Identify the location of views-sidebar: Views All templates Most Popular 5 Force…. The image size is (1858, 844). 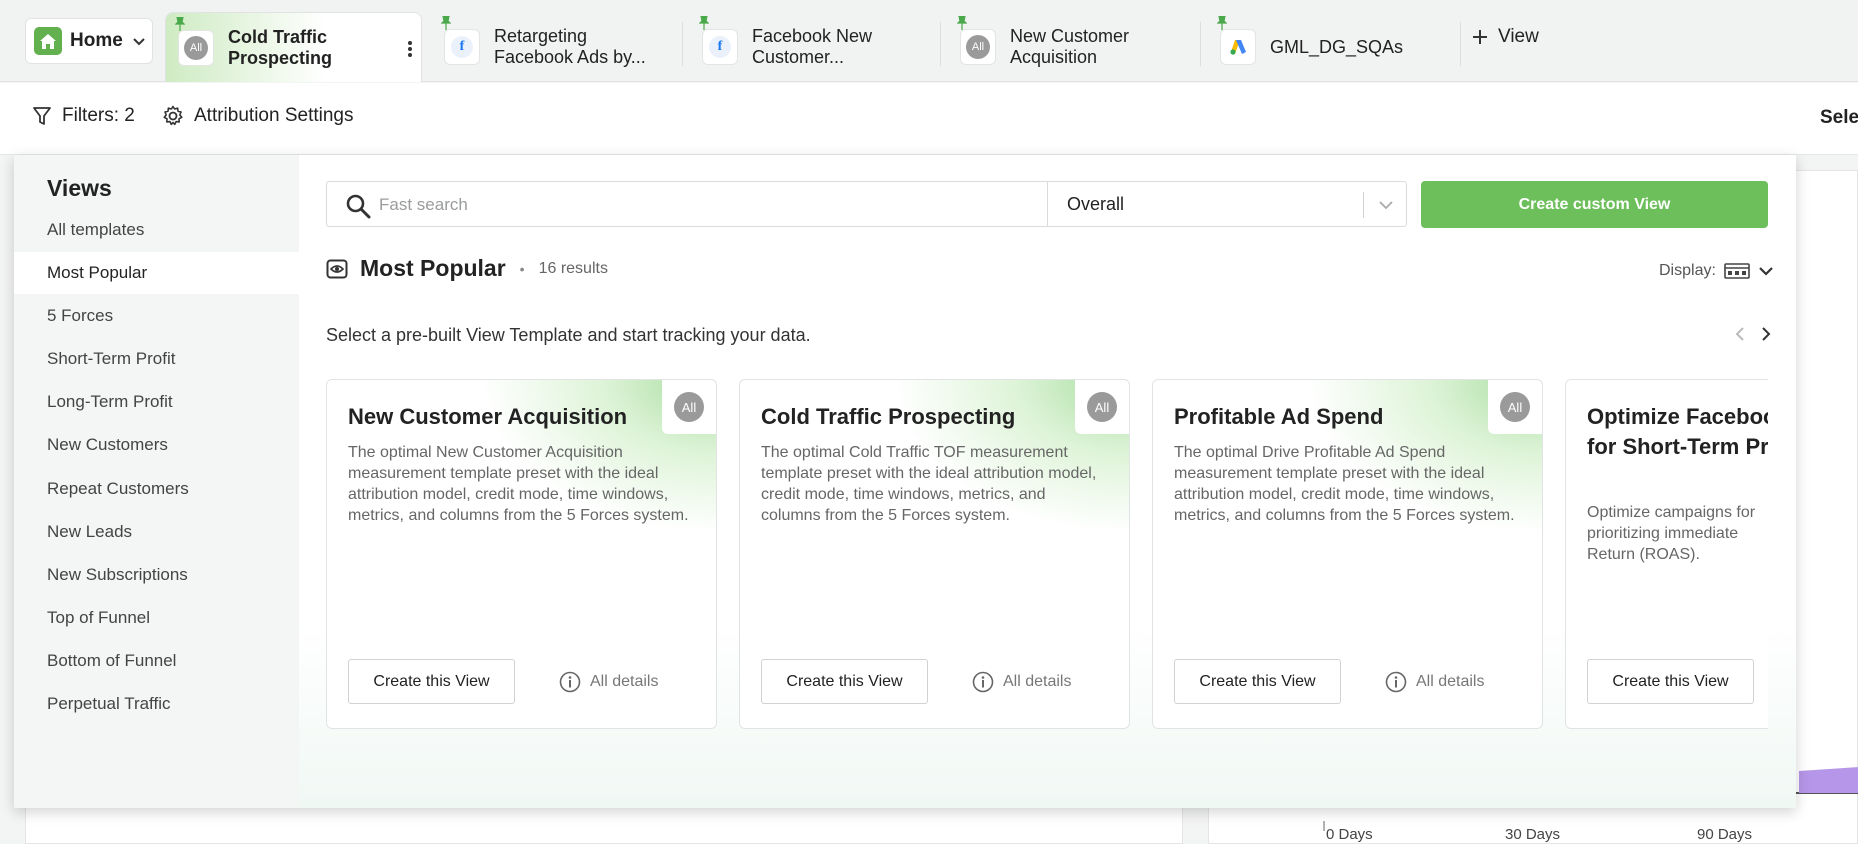
(156, 481).